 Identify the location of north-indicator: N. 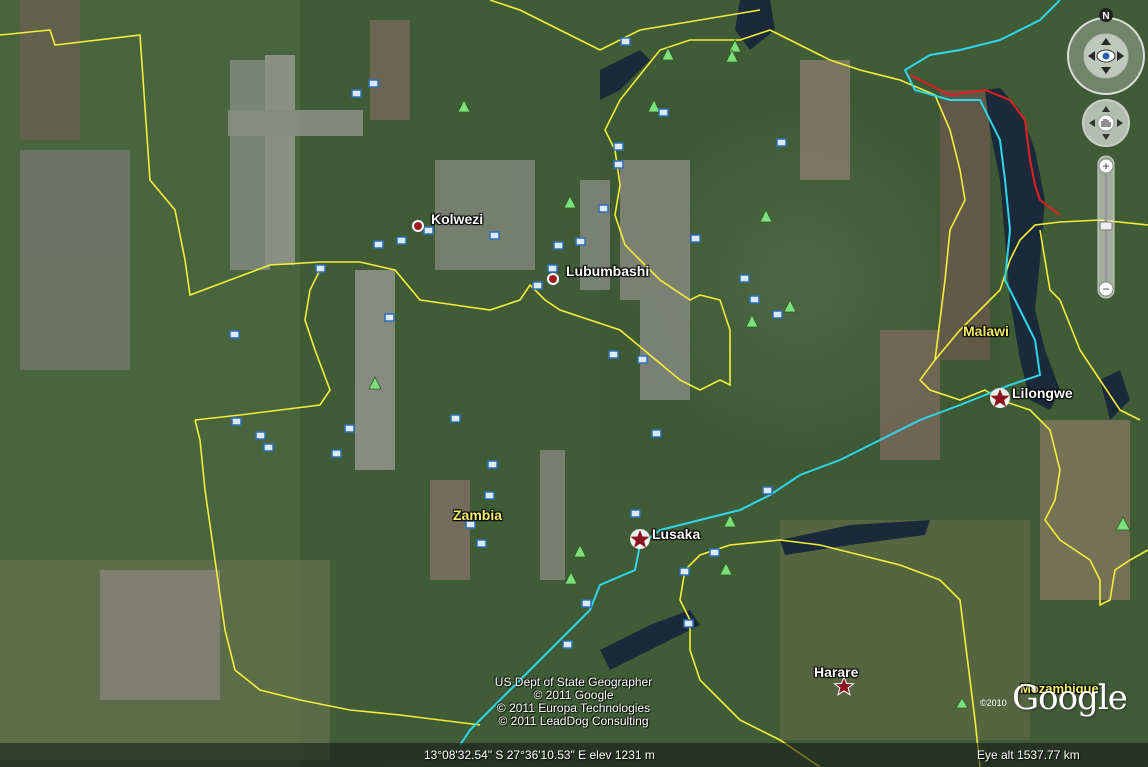
(1106, 15).